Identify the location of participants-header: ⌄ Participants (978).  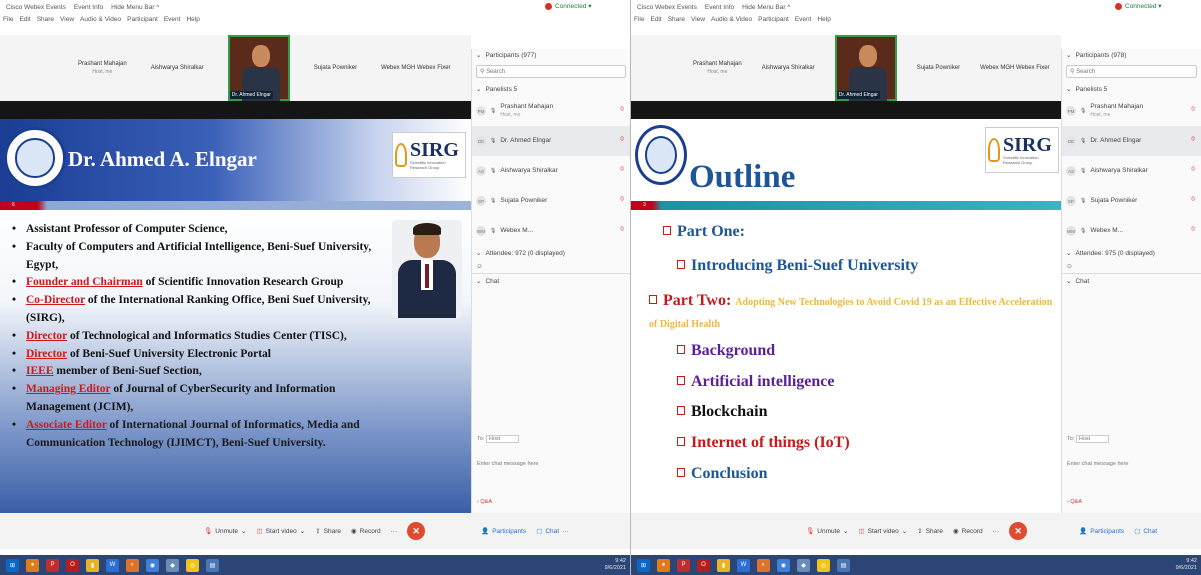
(1131, 55).